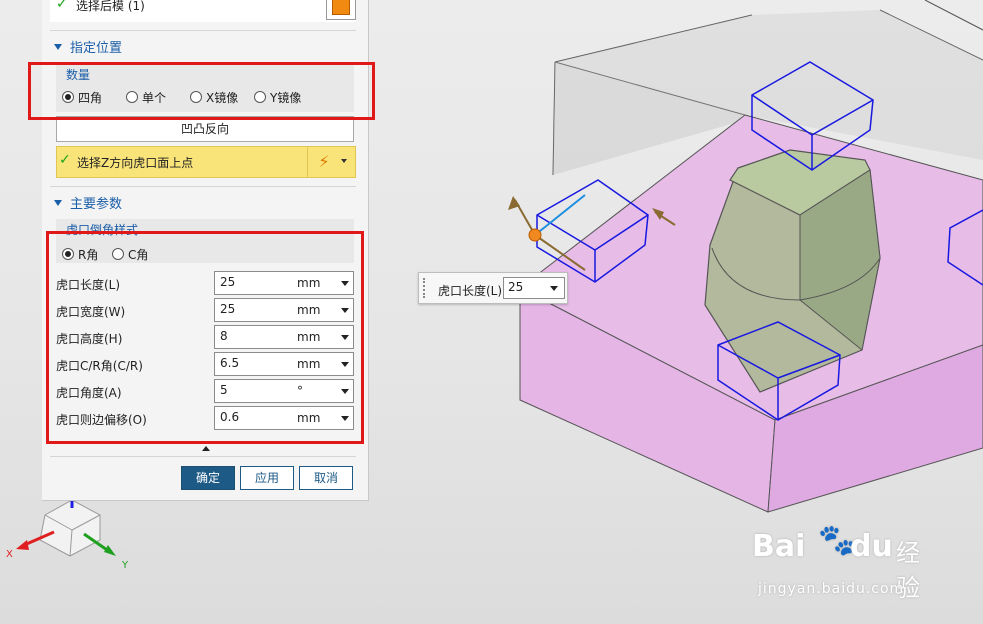  I want to click on watermark-url: jingyan.baidu.com, so click(831, 589).